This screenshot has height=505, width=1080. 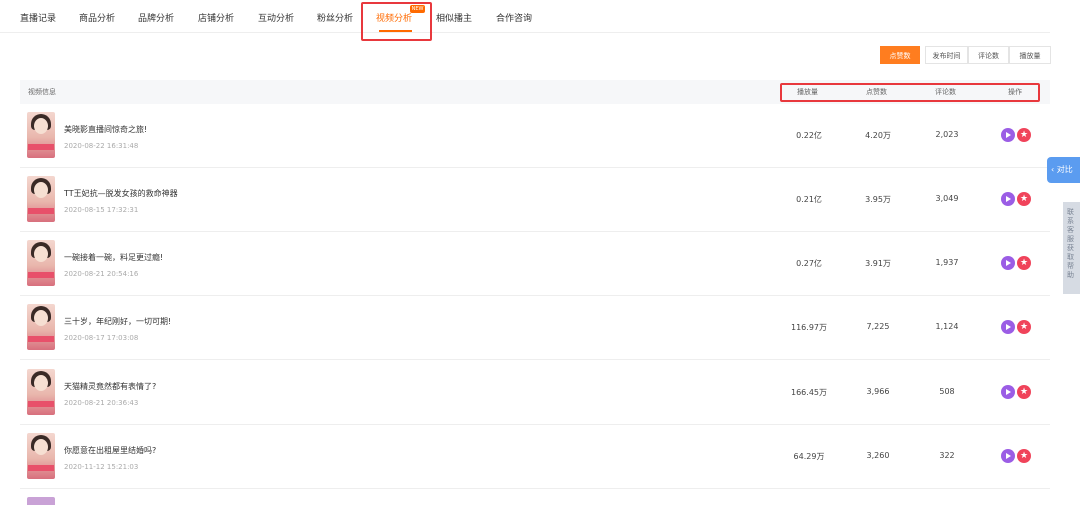 What do you see at coordinates (947, 391) in the screenshot?
I see `cell-comments: 508` at bounding box center [947, 391].